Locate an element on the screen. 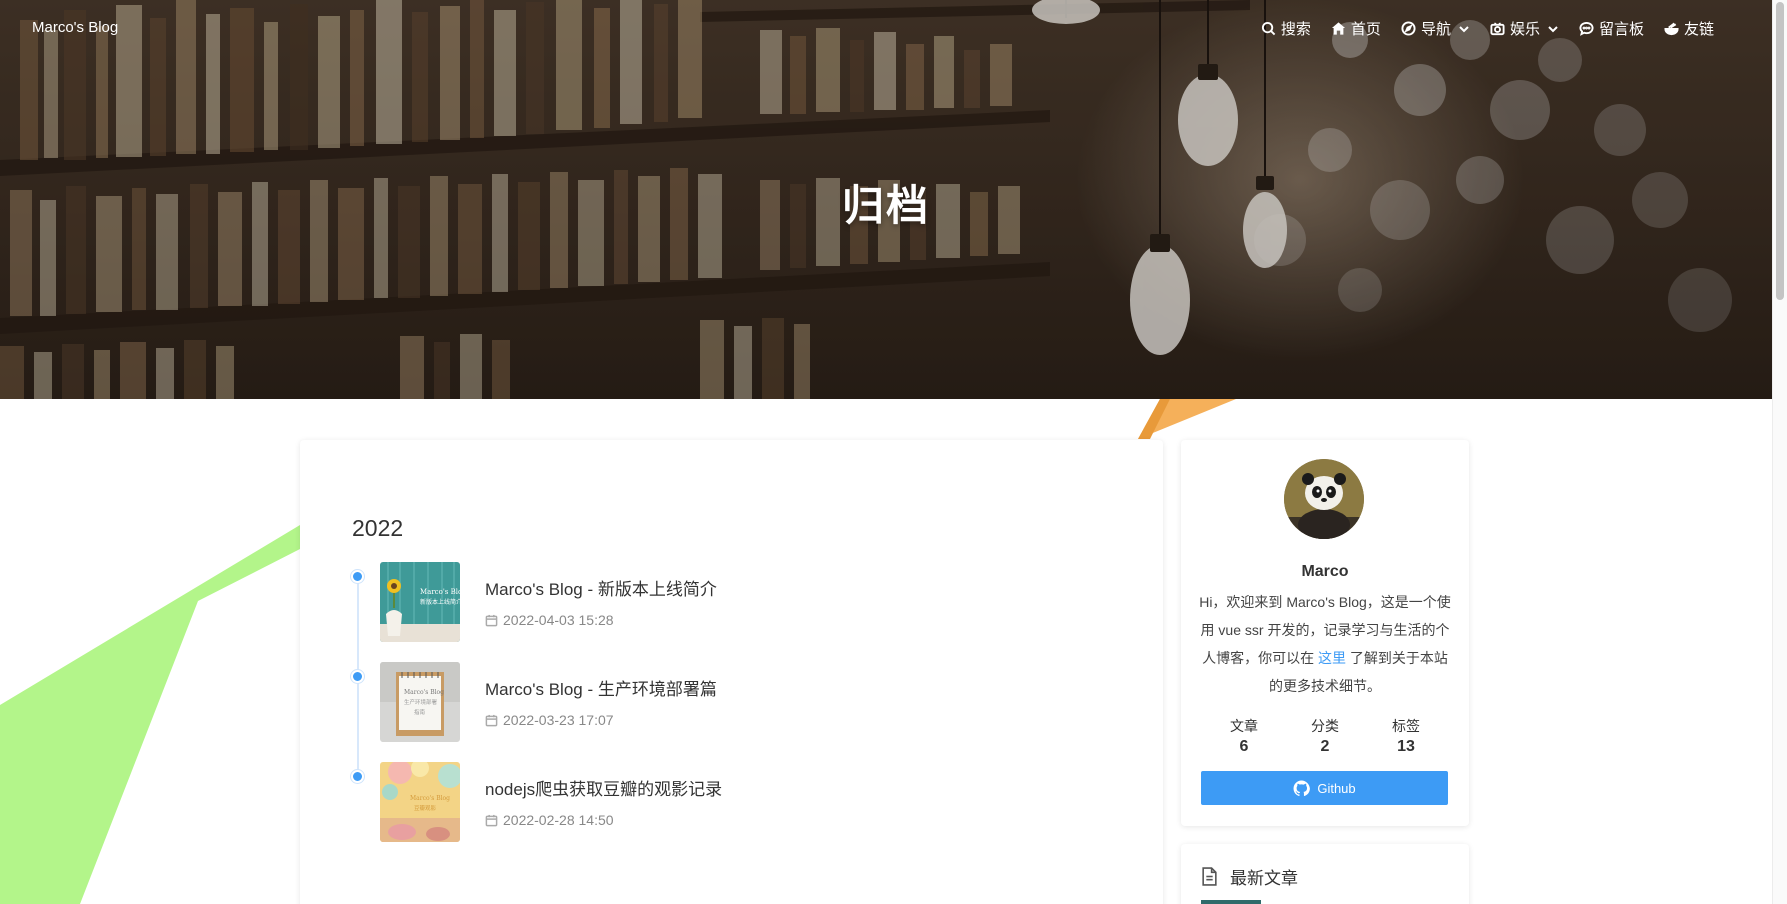 Image resolution: width=1787 pixels, height=904 pixels. message-icon is located at coordinates (1586, 28).